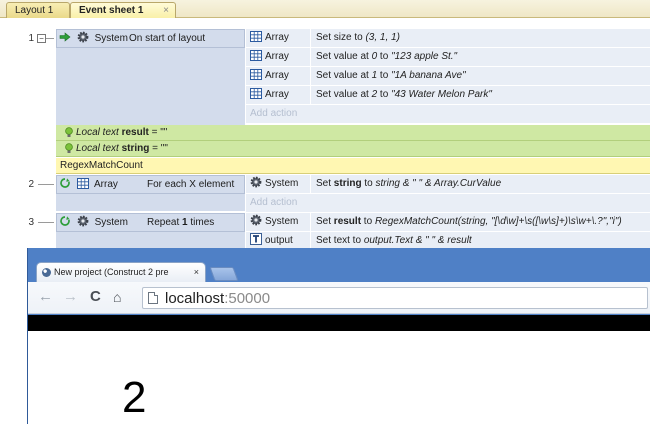 The height and width of the screenshot is (424, 650). What do you see at coordinates (95, 297) in the screenshot?
I see `reload-icon: C` at bounding box center [95, 297].